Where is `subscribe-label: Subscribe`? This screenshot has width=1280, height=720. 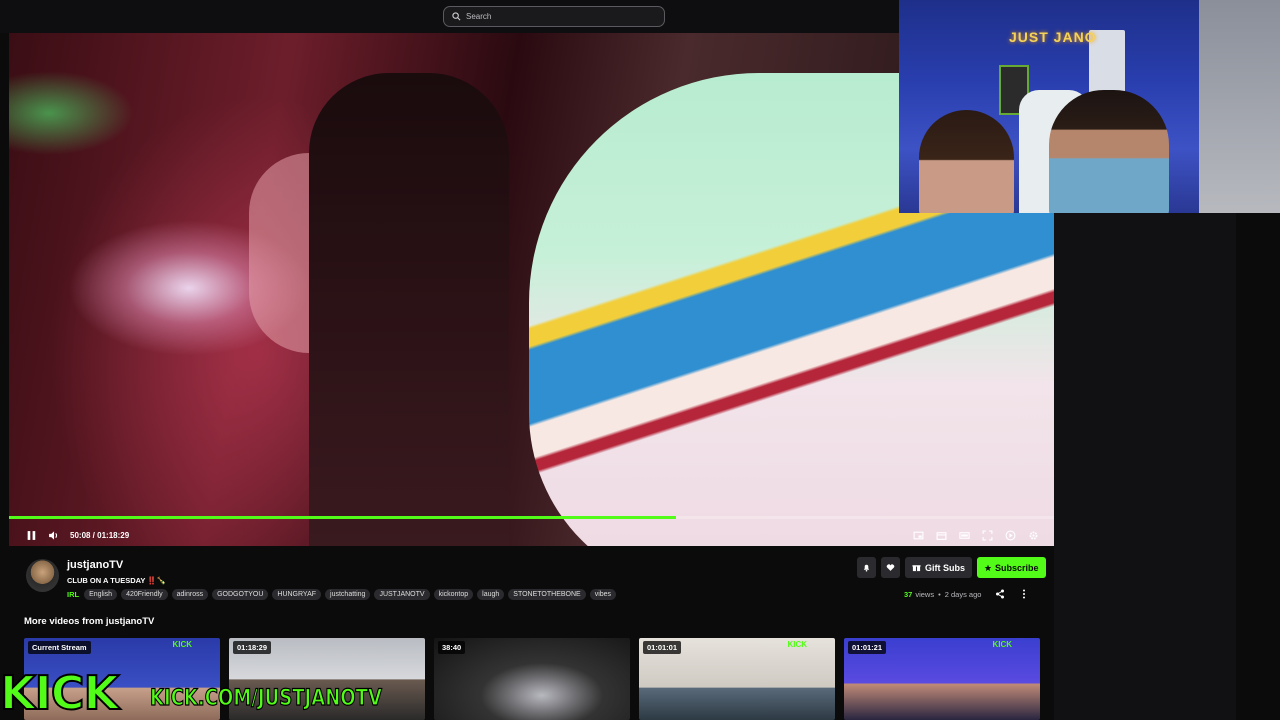
subscribe-label: Subscribe is located at coordinates (1017, 567).